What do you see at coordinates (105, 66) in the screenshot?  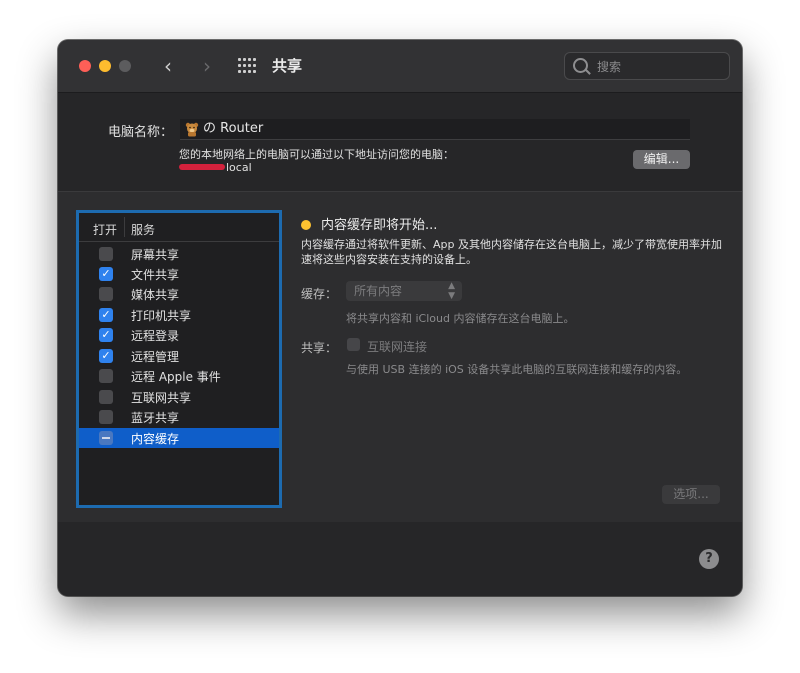 I see `minimize-window-button` at bounding box center [105, 66].